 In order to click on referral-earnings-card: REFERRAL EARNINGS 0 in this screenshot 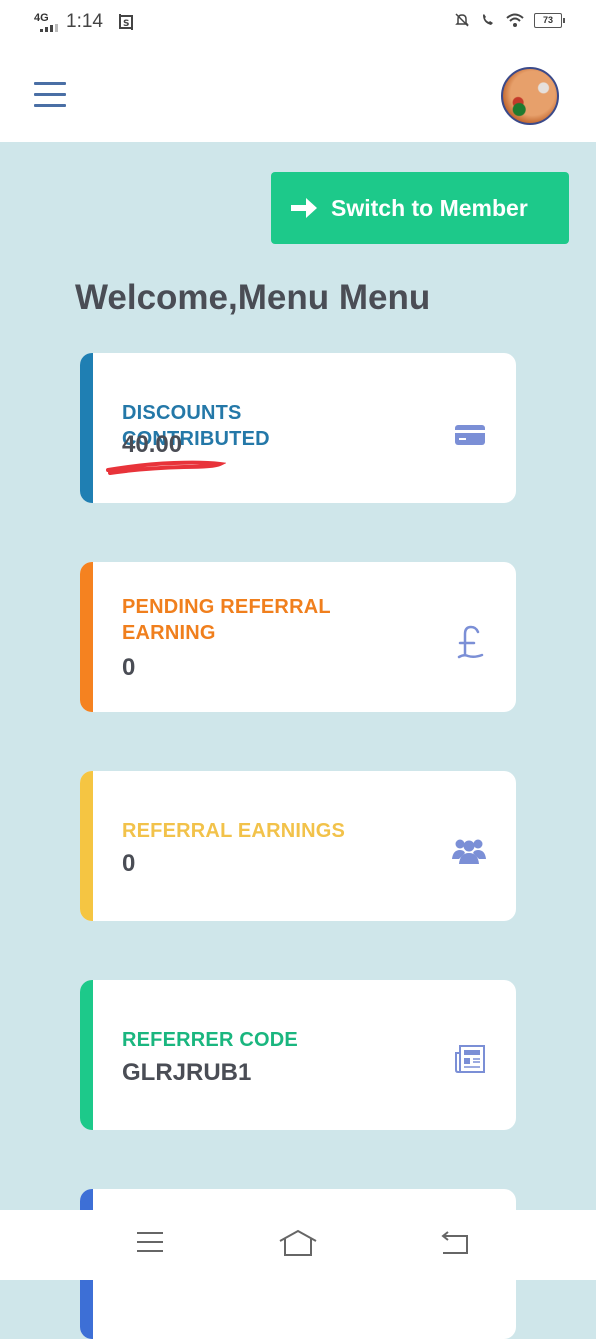, I will do `click(298, 846)`.